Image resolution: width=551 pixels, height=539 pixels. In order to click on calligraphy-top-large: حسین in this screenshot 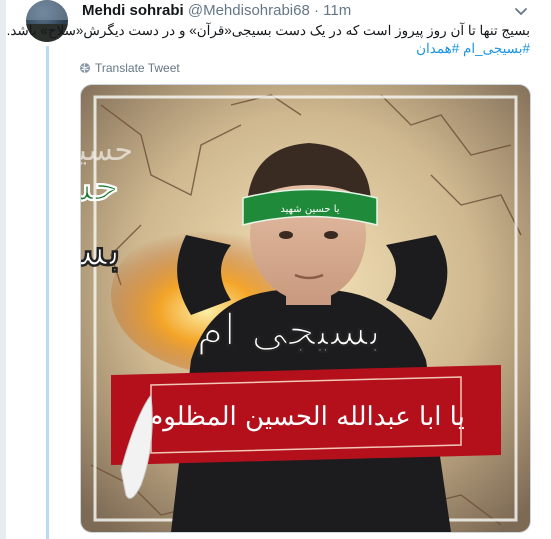, I will do `click(100, 187)`.